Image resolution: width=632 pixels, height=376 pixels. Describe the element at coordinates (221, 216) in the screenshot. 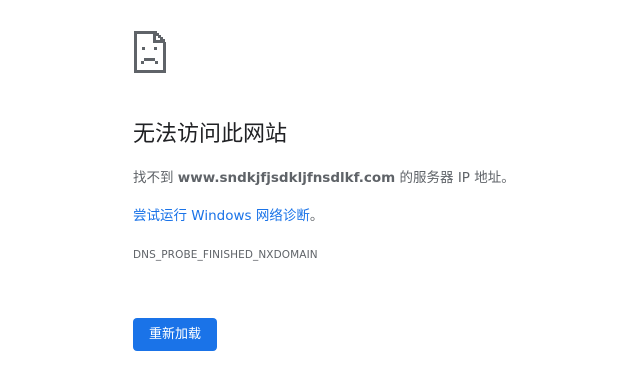

I see `run-network-diagnostics-link: 尝试运行 Windows 网络诊断` at that location.